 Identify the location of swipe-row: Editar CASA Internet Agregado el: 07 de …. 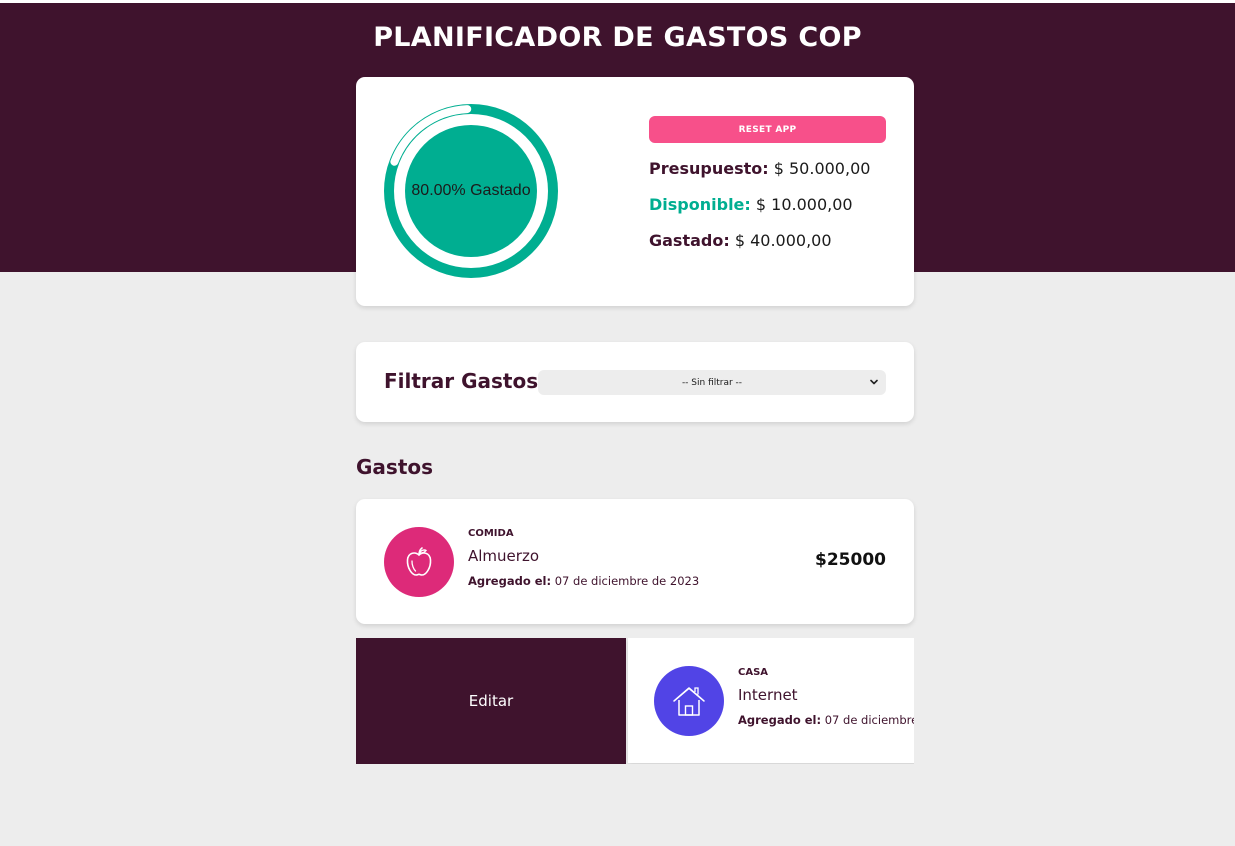
(635, 701).